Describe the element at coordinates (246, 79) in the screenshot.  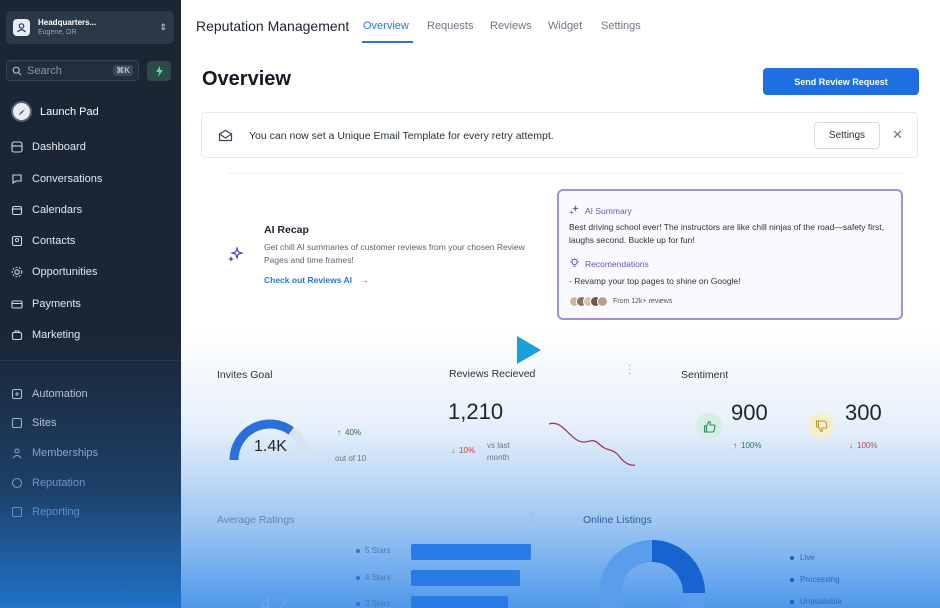
I see `page-title: Overview` at that location.